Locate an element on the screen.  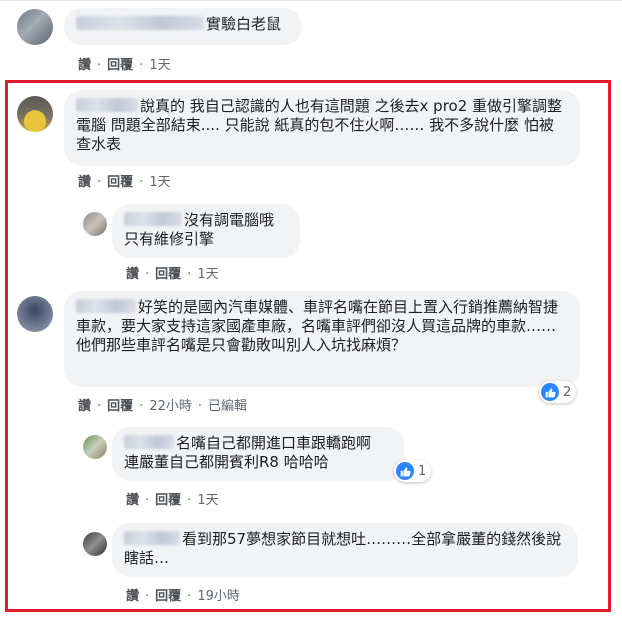
reply-actions: 讚 · 回覆 · 19小時 is located at coordinates (183, 596).